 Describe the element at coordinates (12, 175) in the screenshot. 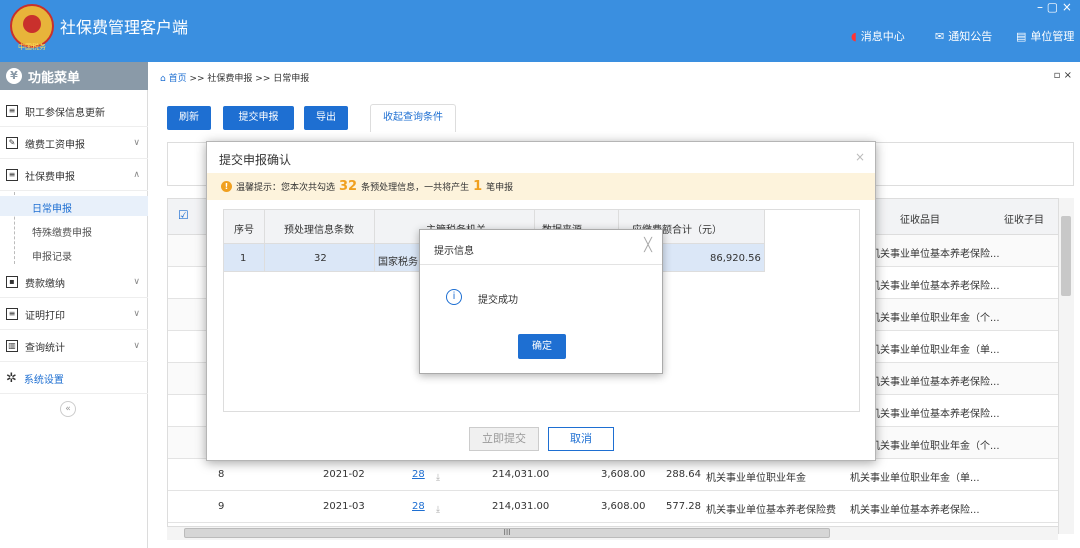

I see `form-icon: ≡` at that location.